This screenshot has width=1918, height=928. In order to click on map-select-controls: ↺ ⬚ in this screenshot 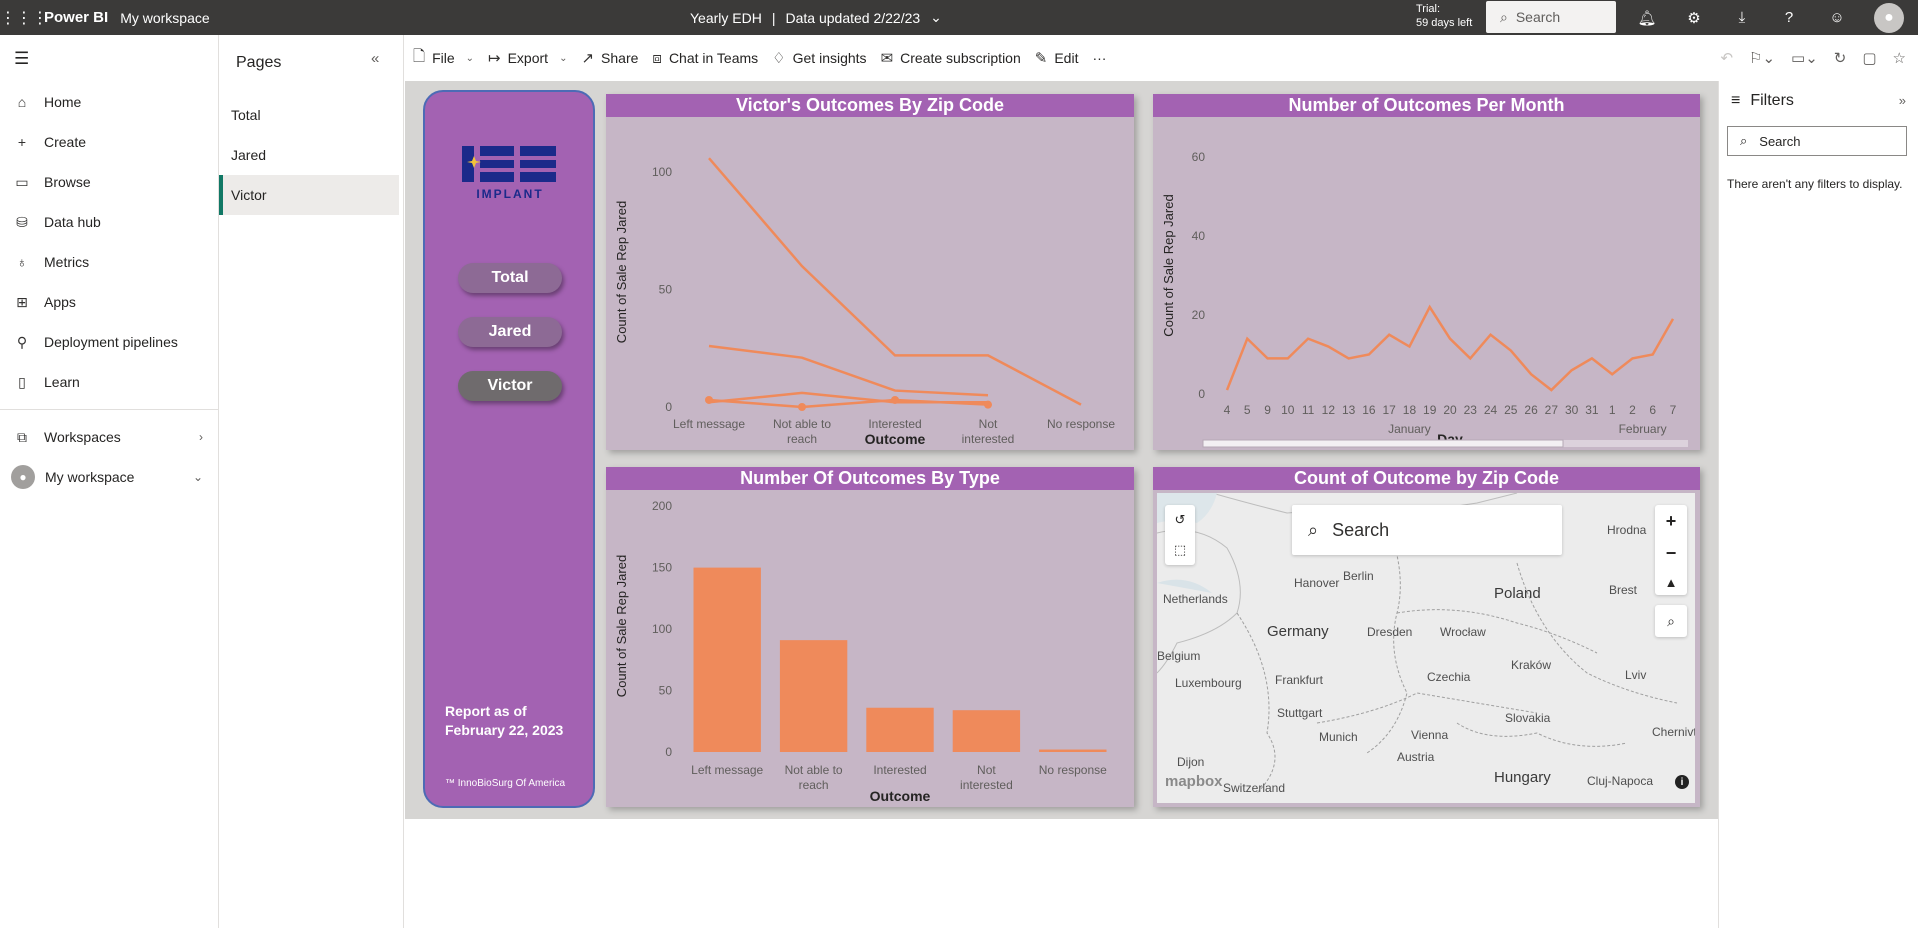, I will do `click(1180, 535)`.